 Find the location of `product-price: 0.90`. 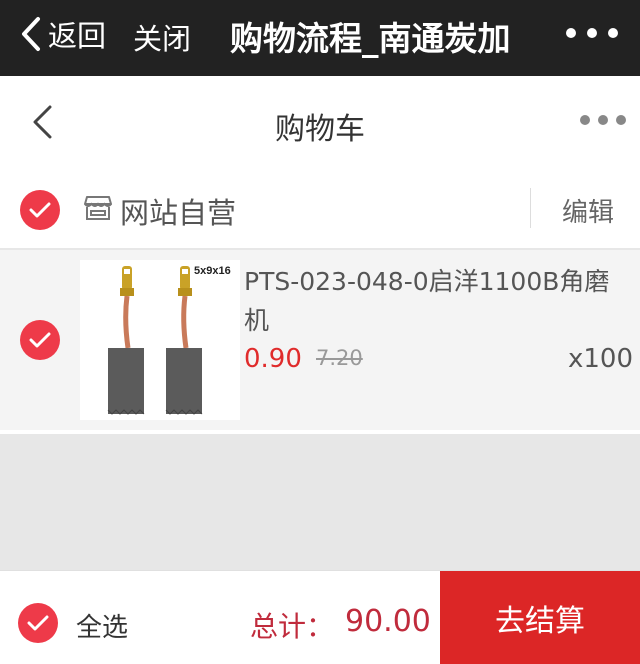

product-price: 0.90 is located at coordinates (273, 359).